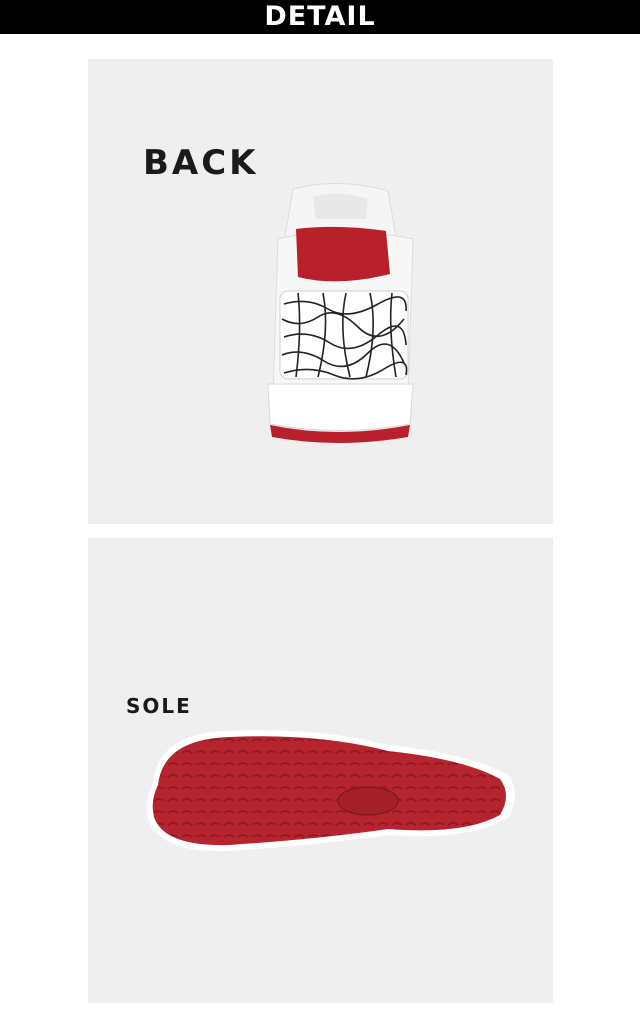  I want to click on shoe-back-image, so click(340, 313).